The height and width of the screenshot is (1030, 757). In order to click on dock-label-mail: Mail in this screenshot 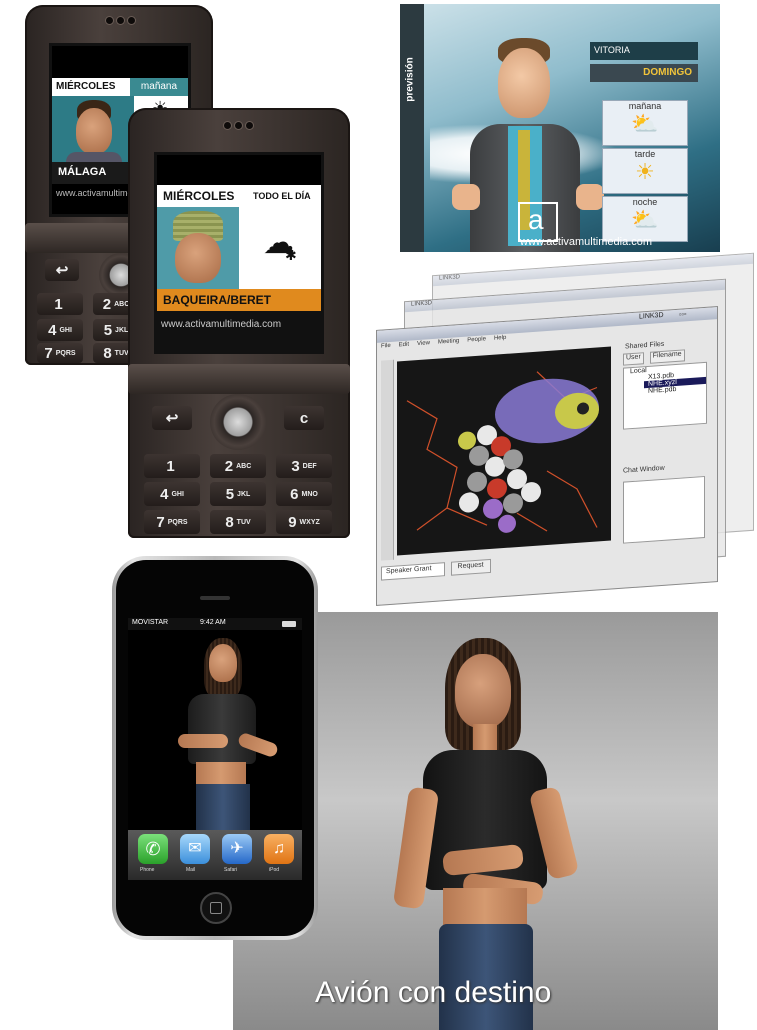, I will do `click(191, 870)`.